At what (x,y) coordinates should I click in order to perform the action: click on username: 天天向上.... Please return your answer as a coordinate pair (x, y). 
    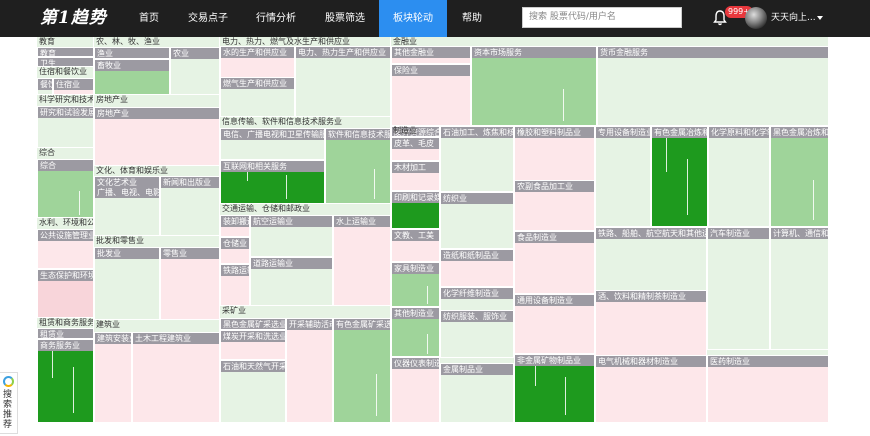
    Looking at the image, I should click on (793, 18).